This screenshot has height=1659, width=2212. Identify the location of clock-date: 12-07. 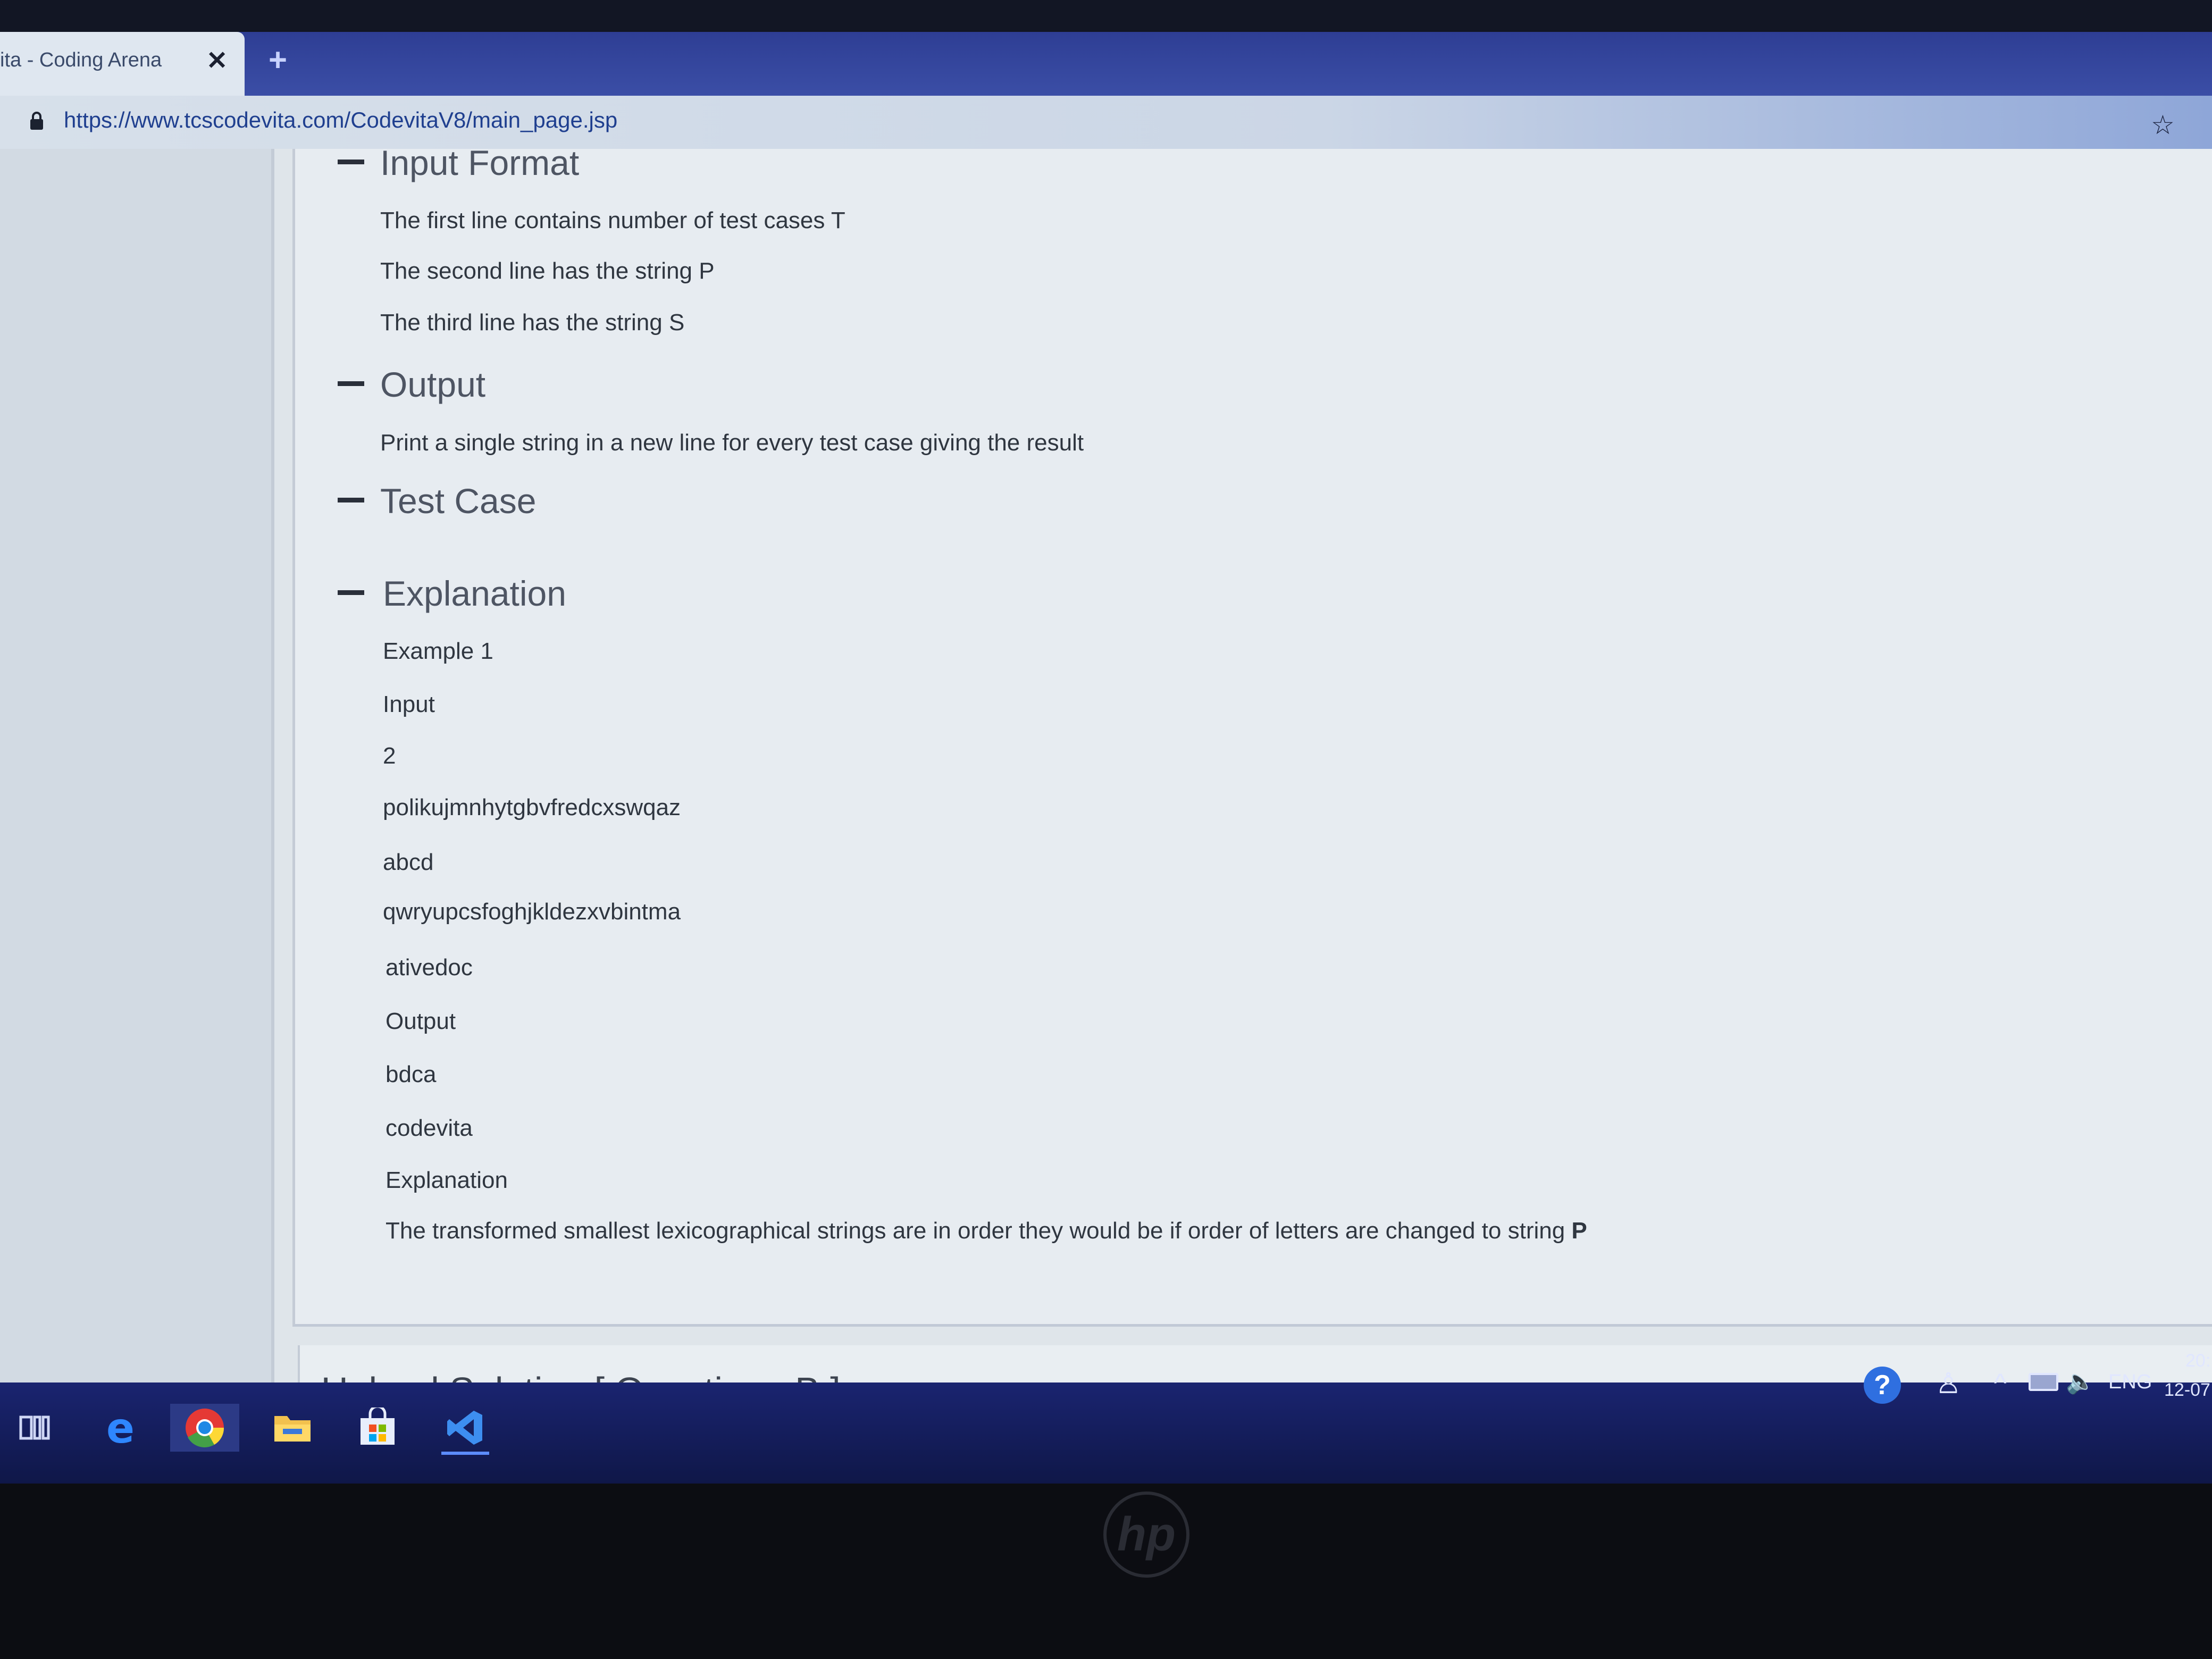
(2187, 1390).